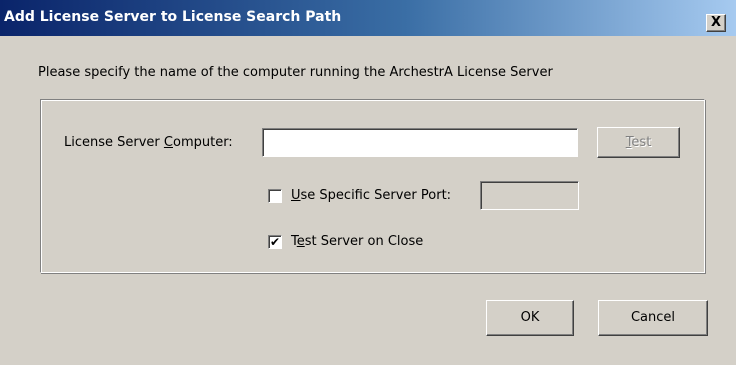 Image resolution: width=736 pixels, height=365 pixels. Describe the element at coordinates (148, 142) in the screenshot. I see `license-server-computer-label: License Server Computer:` at that location.